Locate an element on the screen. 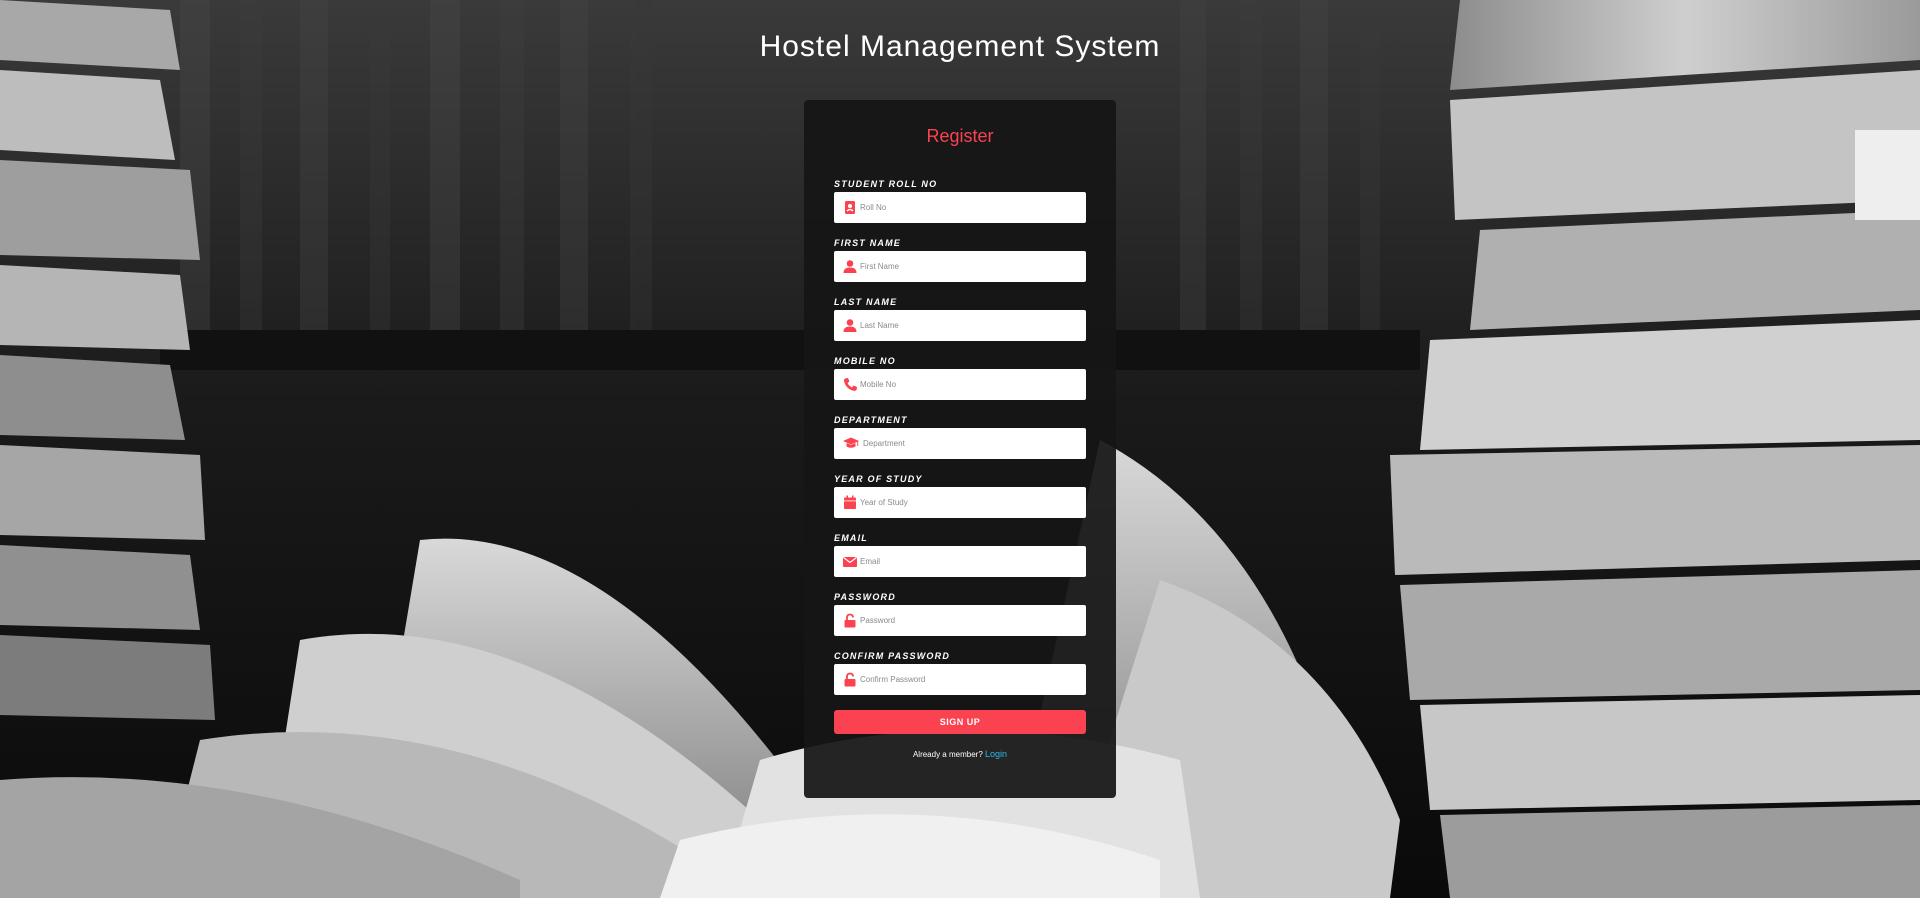  department-field: DEPARTMENT is located at coordinates (975, 436).